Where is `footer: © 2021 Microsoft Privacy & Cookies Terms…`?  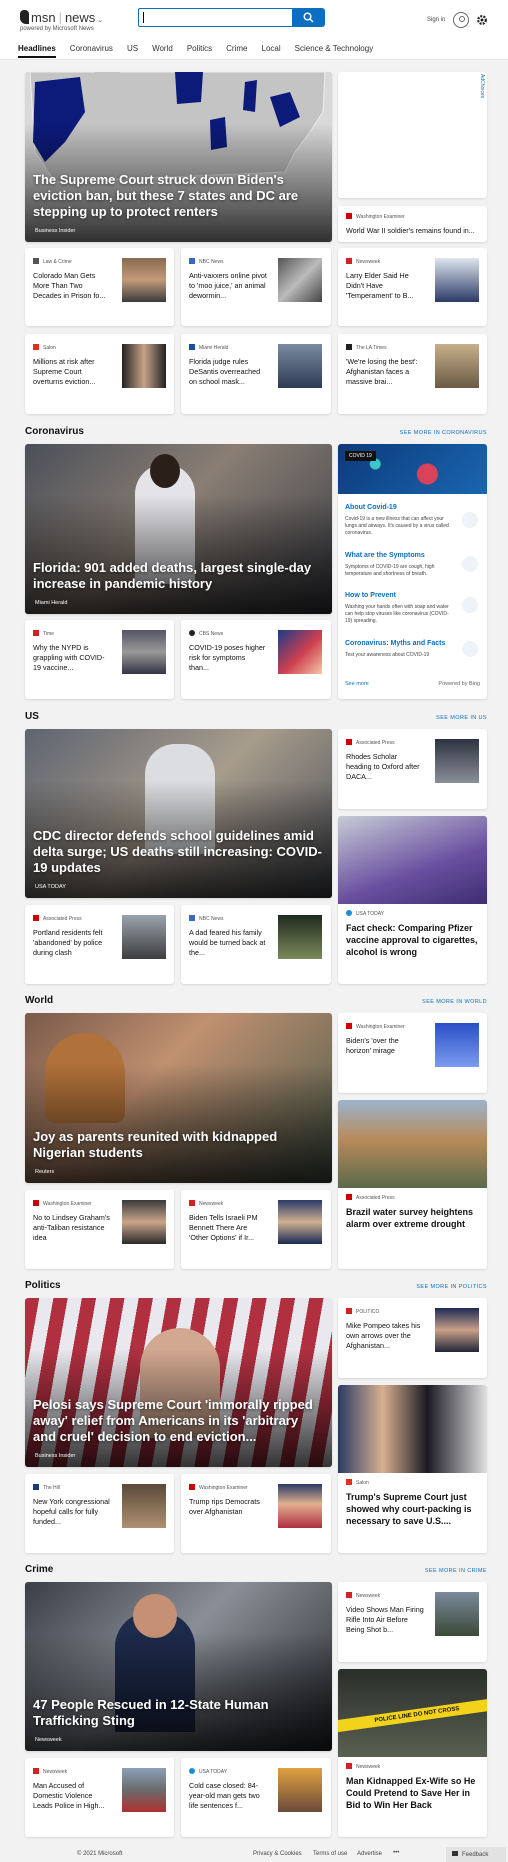 footer: © 2021 Microsoft Privacy & Cookies Terms… is located at coordinates (254, 1854).